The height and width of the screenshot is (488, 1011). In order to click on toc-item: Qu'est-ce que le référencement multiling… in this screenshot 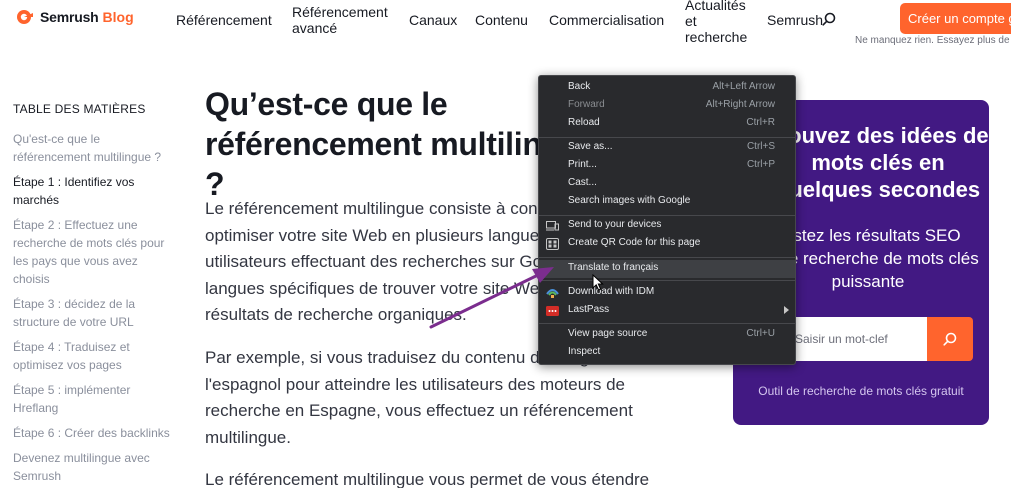, I will do `click(93, 148)`.